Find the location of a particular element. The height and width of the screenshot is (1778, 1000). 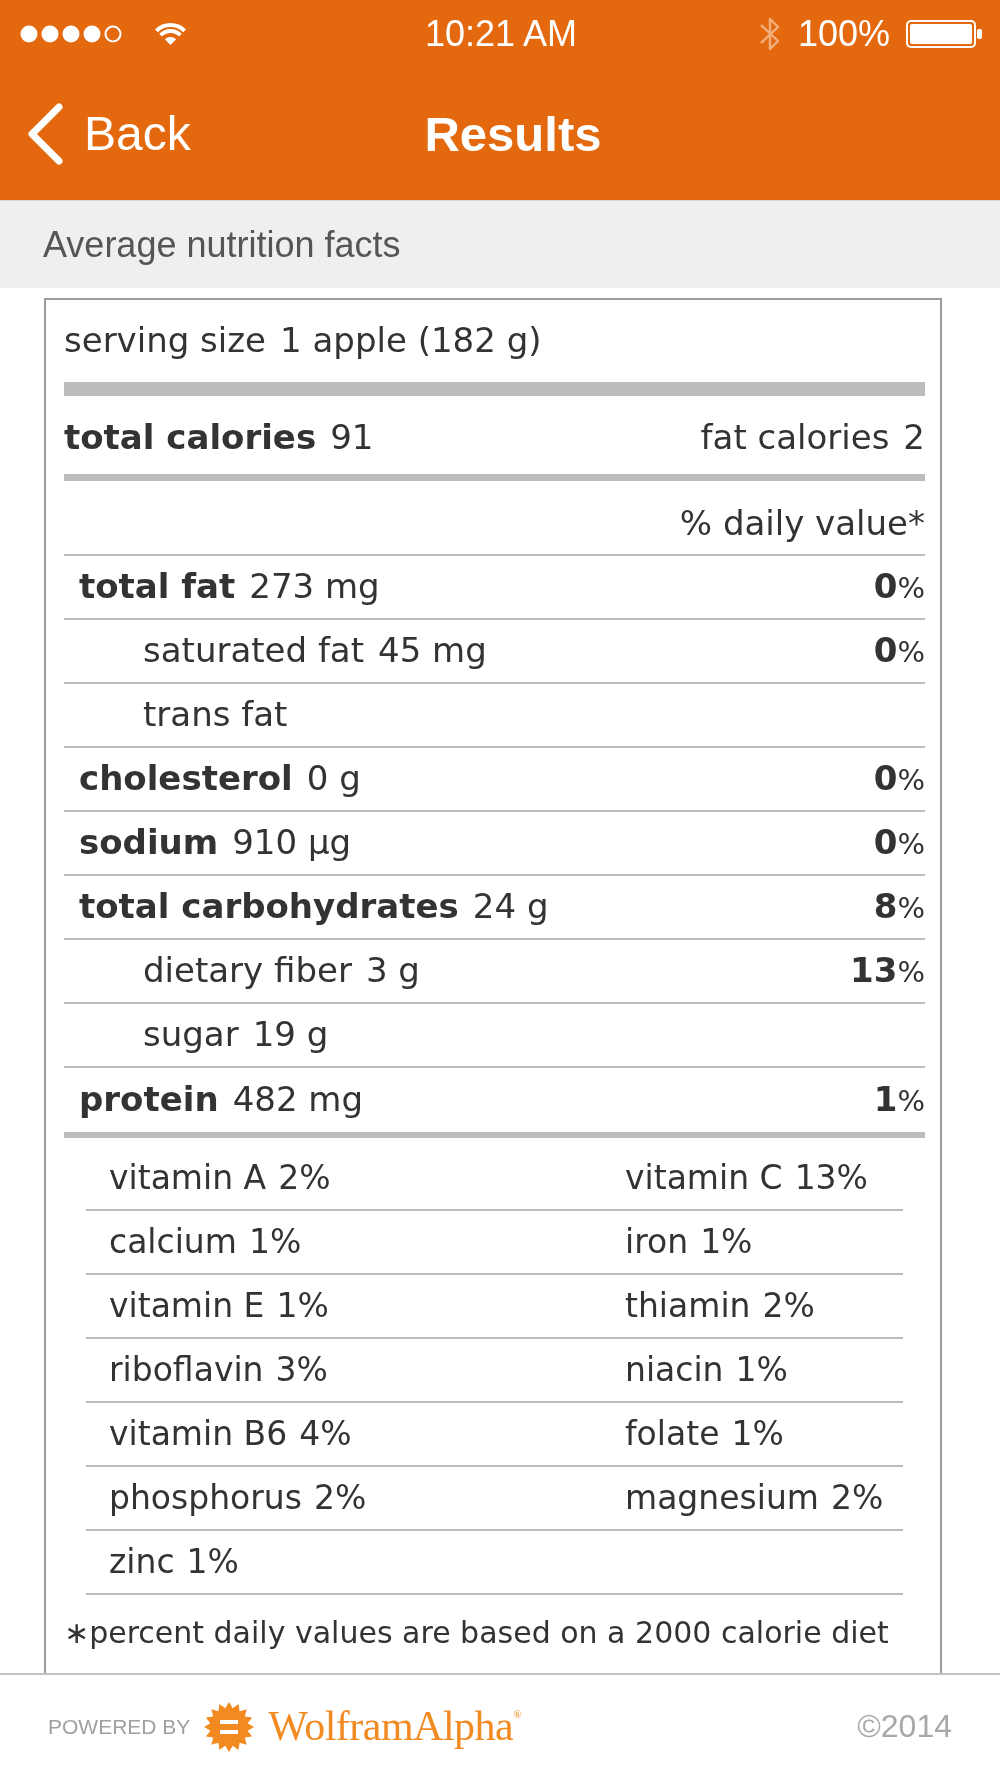

daily-value-percent: 8% is located at coordinates (899, 907).